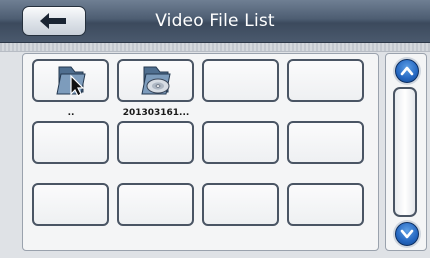  What do you see at coordinates (71, 113) in the screenshot?
I see `file-label: ..` at bounding box center [71, 113].